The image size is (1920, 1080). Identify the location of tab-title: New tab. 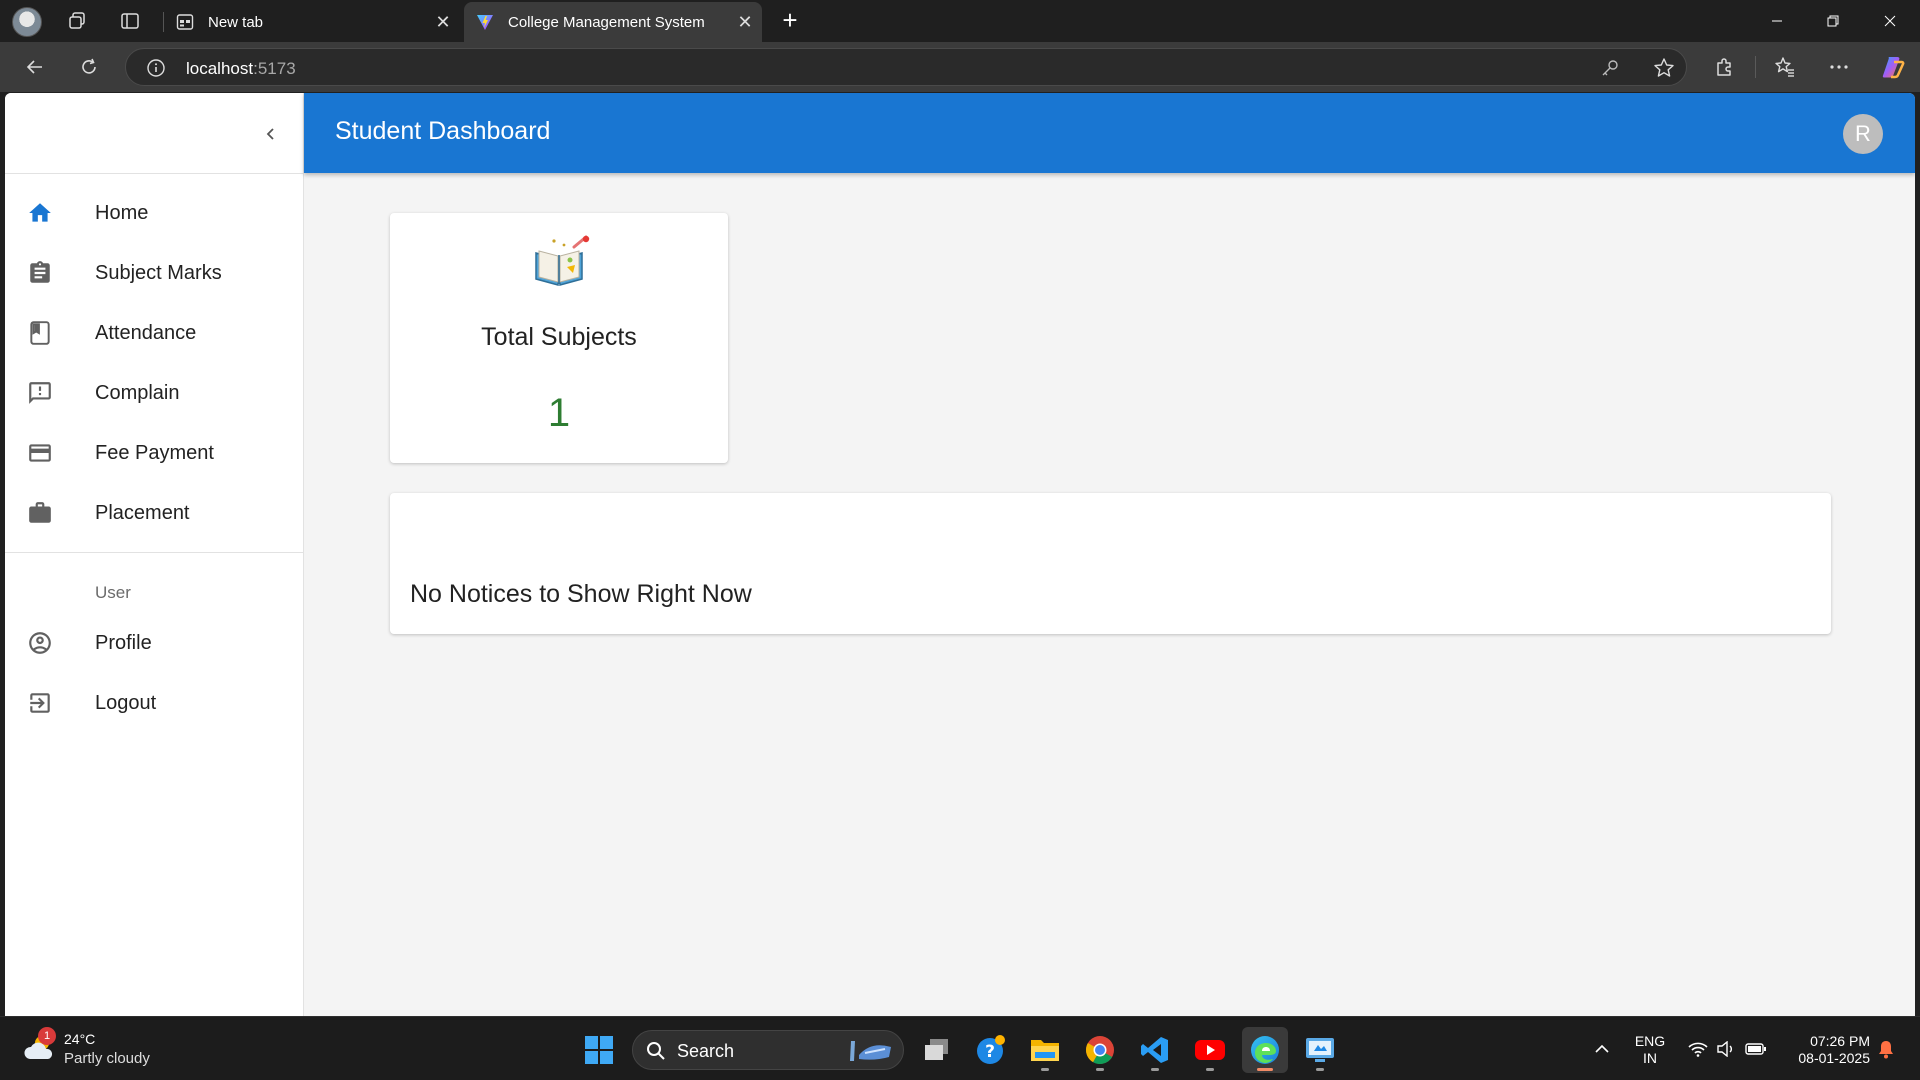
(236, 22).